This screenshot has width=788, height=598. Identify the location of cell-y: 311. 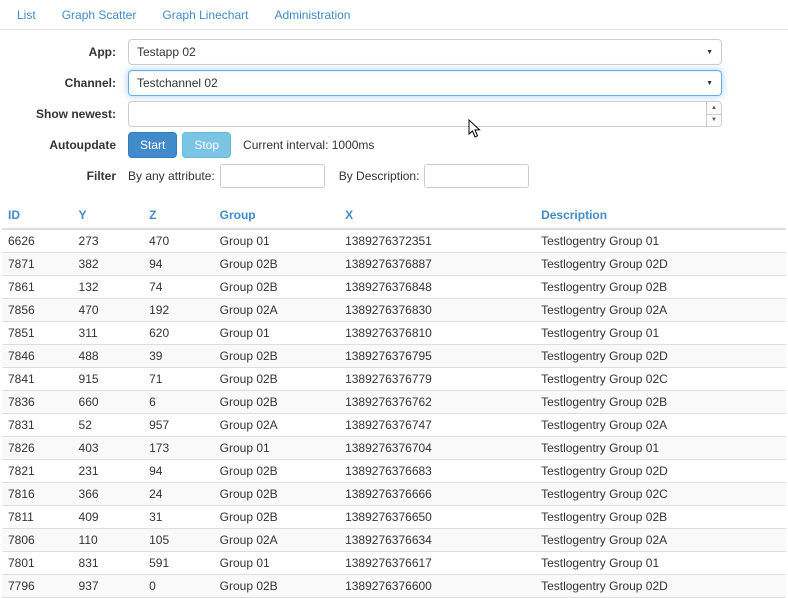
(108, 333).